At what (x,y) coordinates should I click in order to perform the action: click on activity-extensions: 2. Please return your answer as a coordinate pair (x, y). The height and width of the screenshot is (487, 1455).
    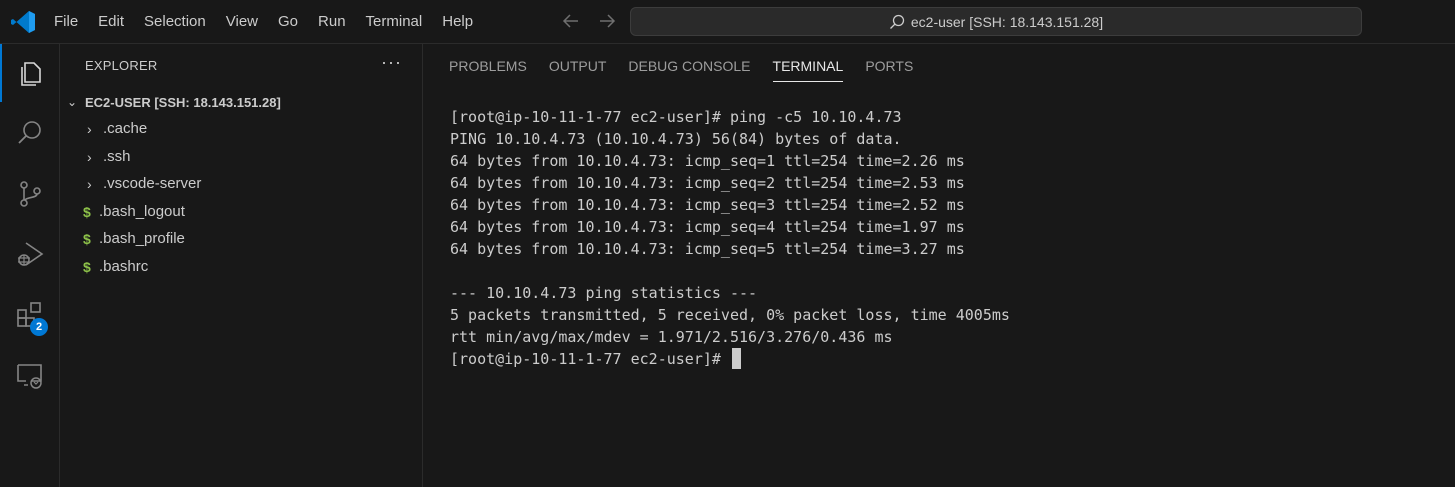
    Looking at the image, I should click on (30, 315).